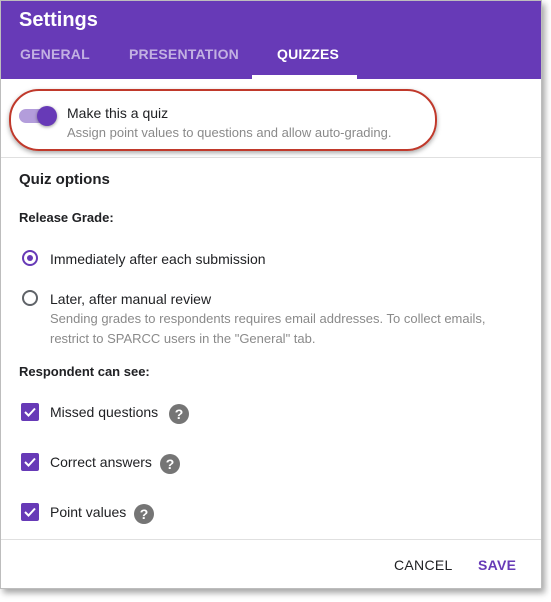 The height and width of the screenshot is (602, 551). What do you see at coordinates (66, 217) in the screenshot?
I see `release-grade-heading: Release Grade:` at bounding box center [66, 217].